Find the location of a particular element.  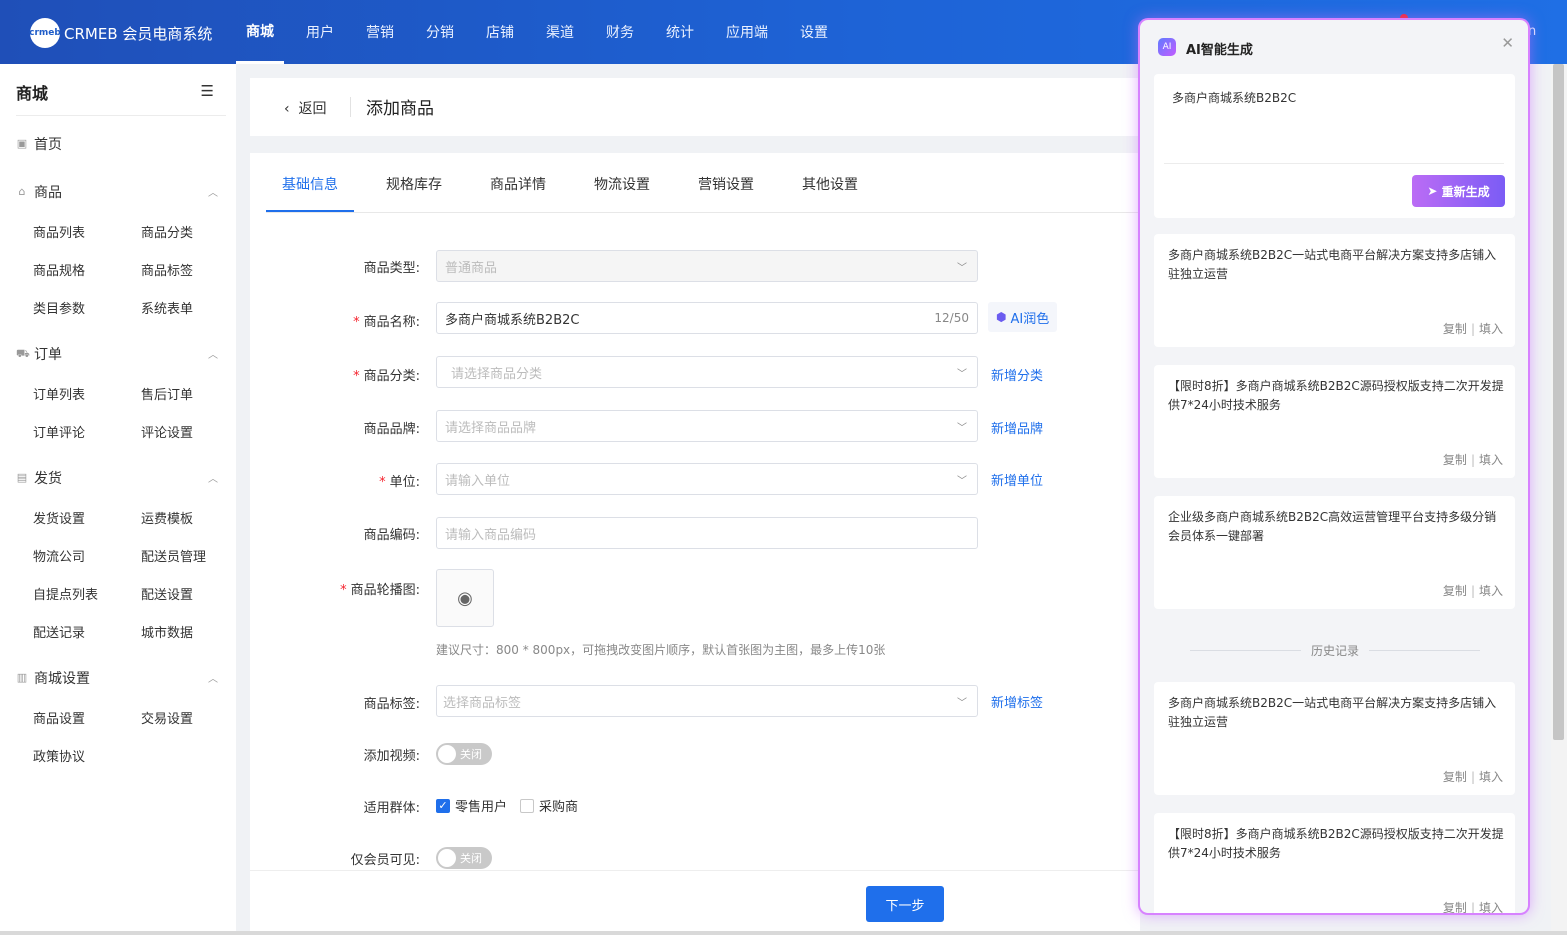

sidebar-section-orders: ⛟ 订单 ︿ is located at coordinates (119, 354).